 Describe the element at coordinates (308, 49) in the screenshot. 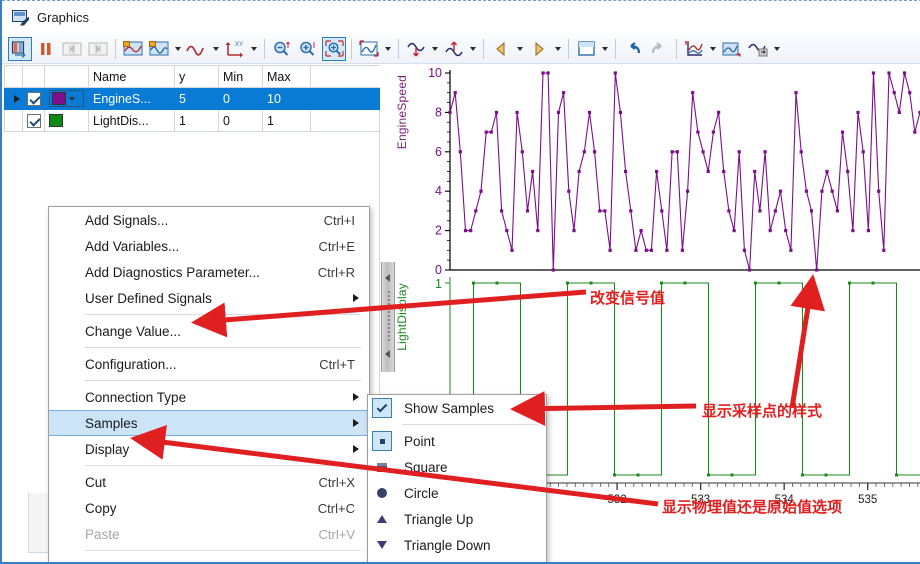

I see `zoom-in-icon` at that location.